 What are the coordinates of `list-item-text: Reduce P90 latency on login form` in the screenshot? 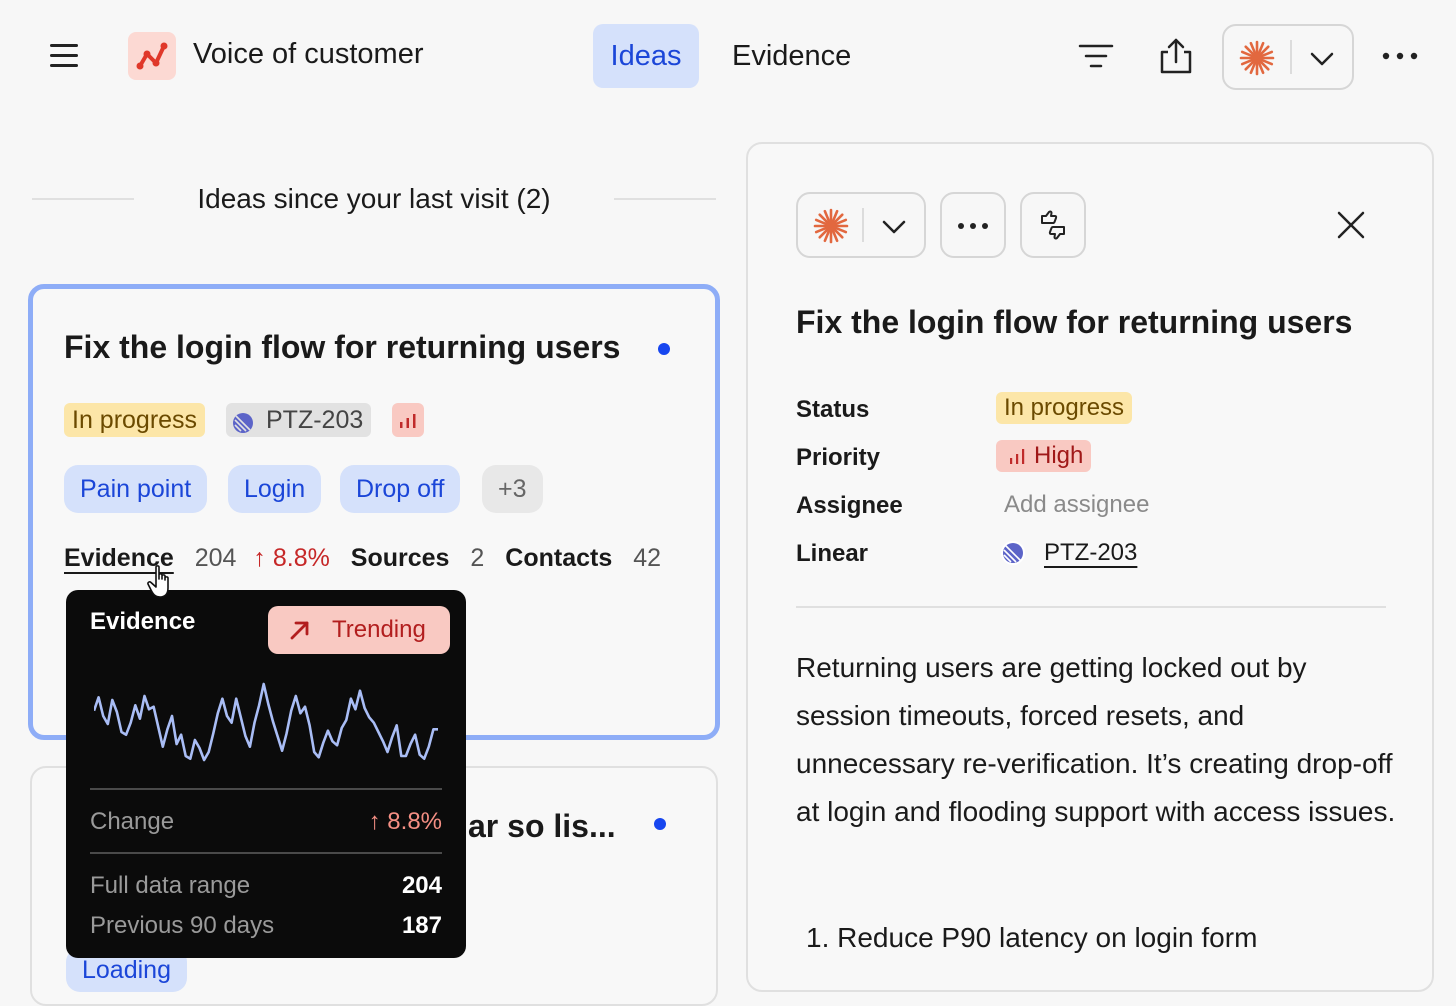 It's located at (1047, 937).